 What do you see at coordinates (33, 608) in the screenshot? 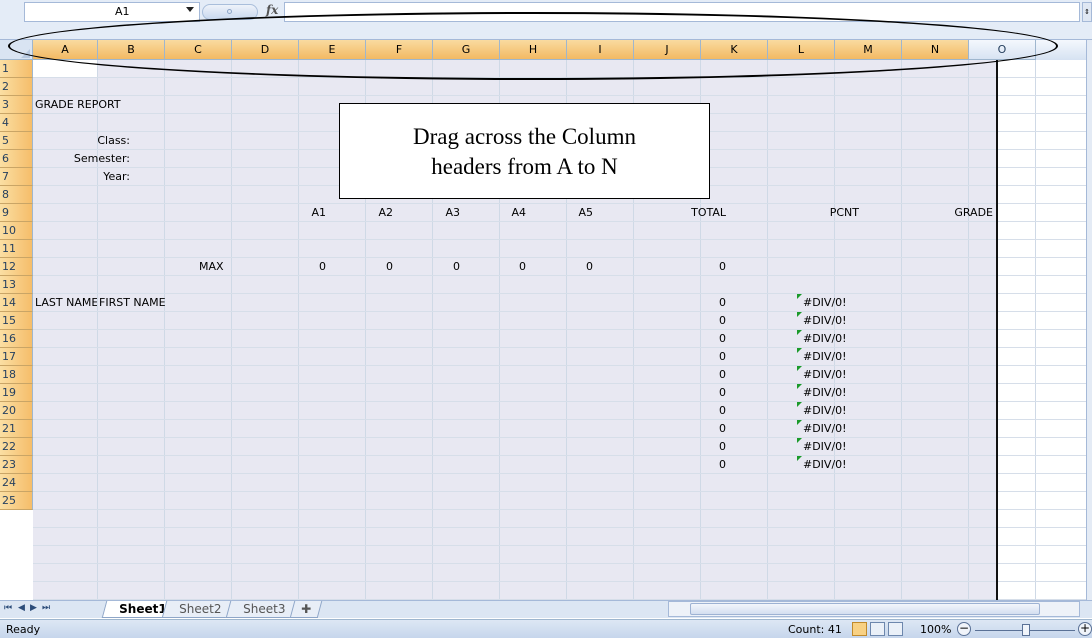
I see `next-sheet-icon: ▶` at bounding box center [33, 608].